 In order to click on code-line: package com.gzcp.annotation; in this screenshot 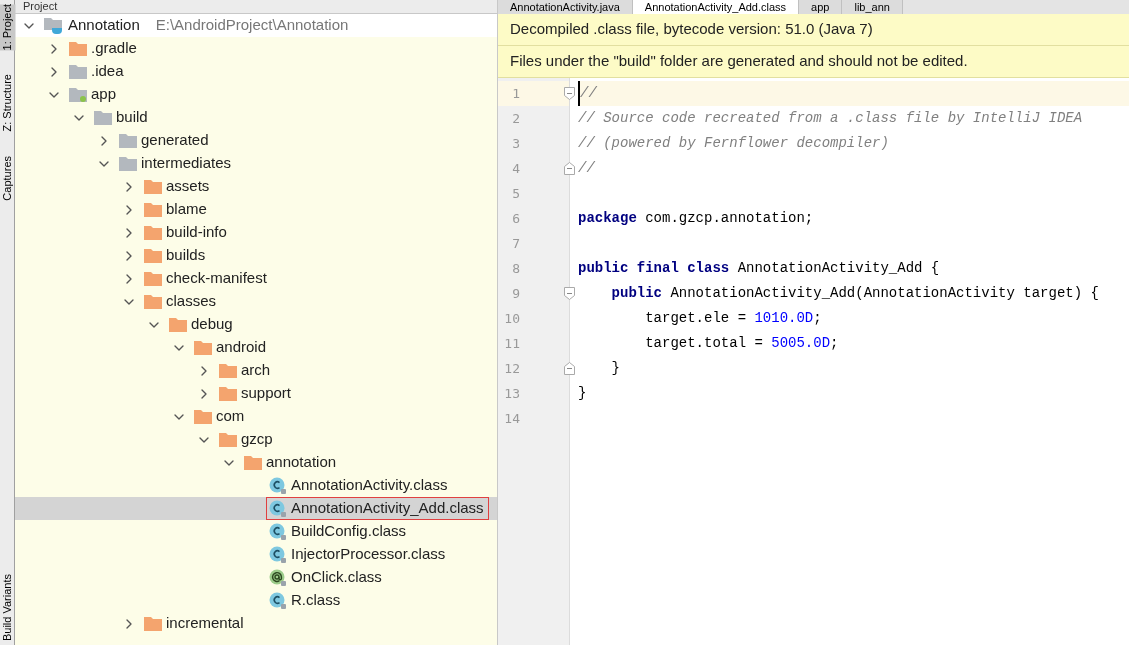, I will do `click(696, 218)`.